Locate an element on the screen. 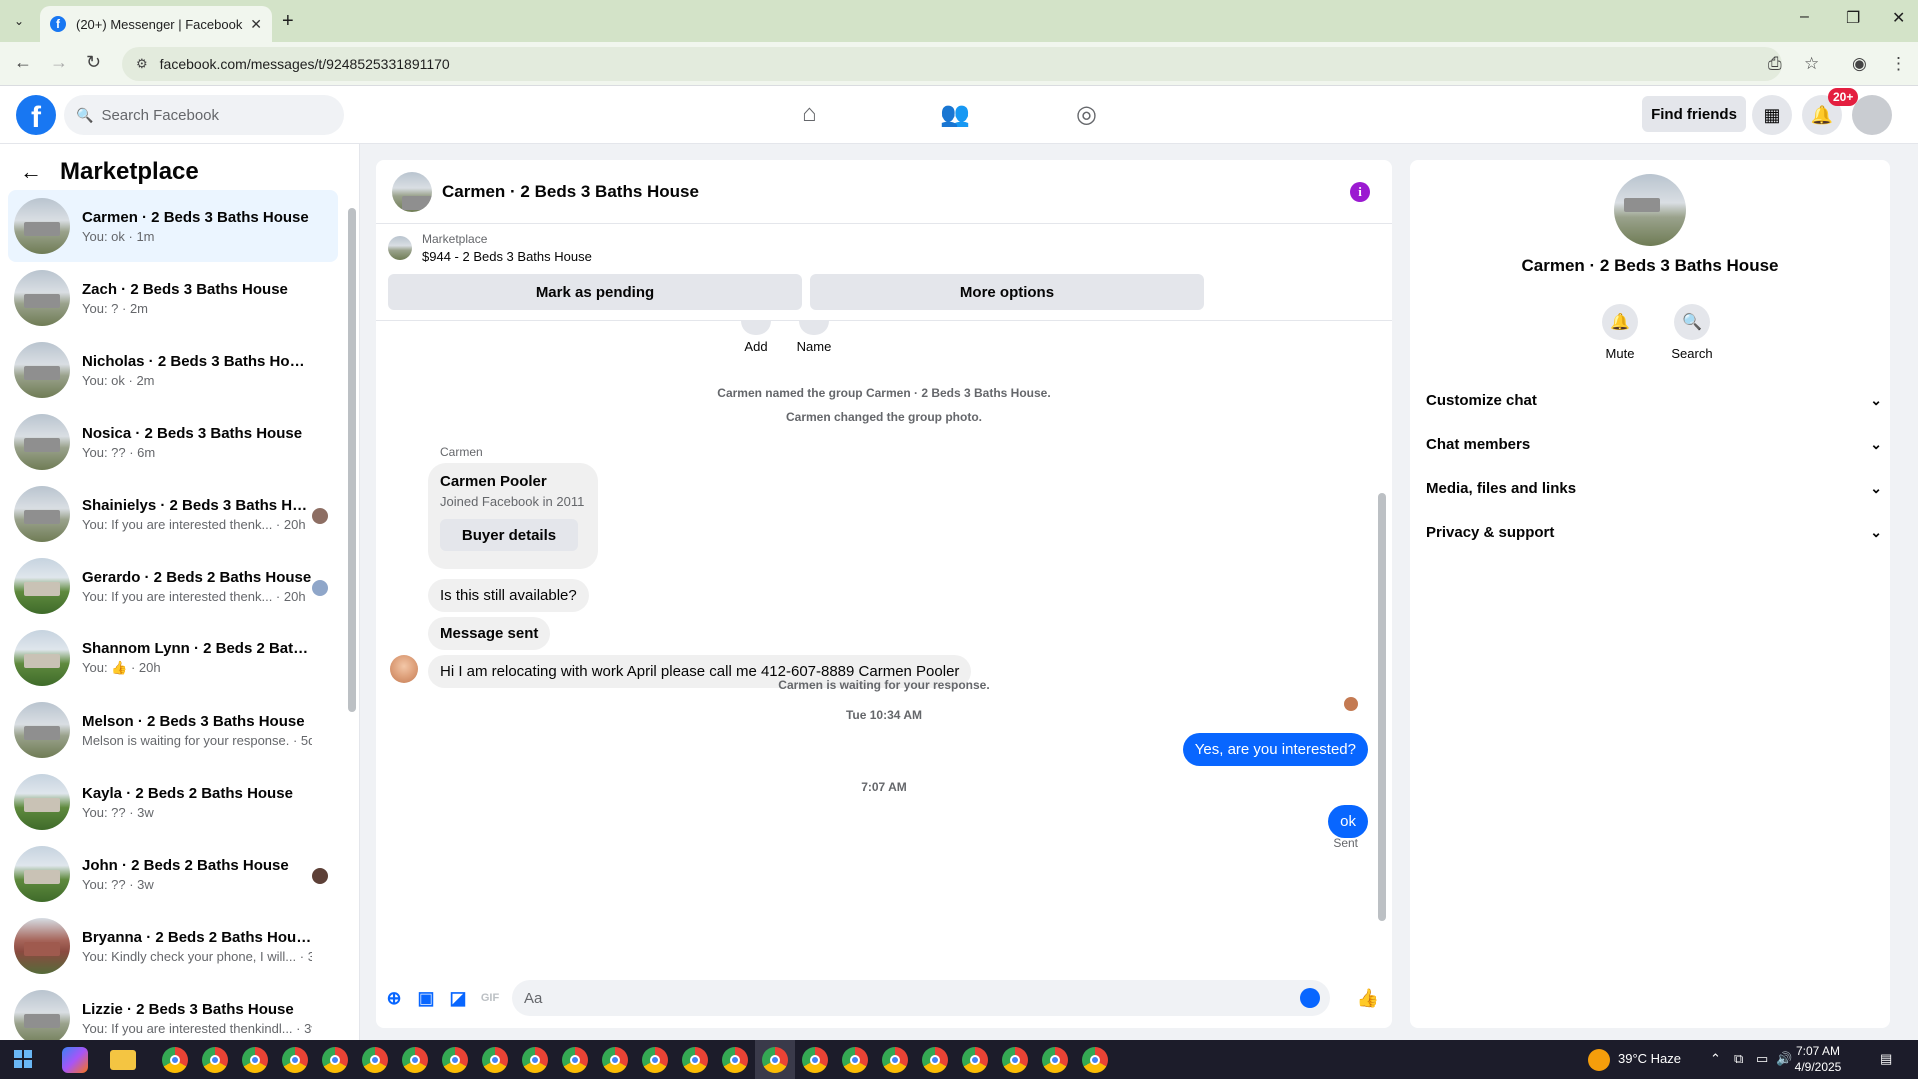 This screenshot has height=1079, width=1918. emoji-icon is located at coordinates (1310, 998).